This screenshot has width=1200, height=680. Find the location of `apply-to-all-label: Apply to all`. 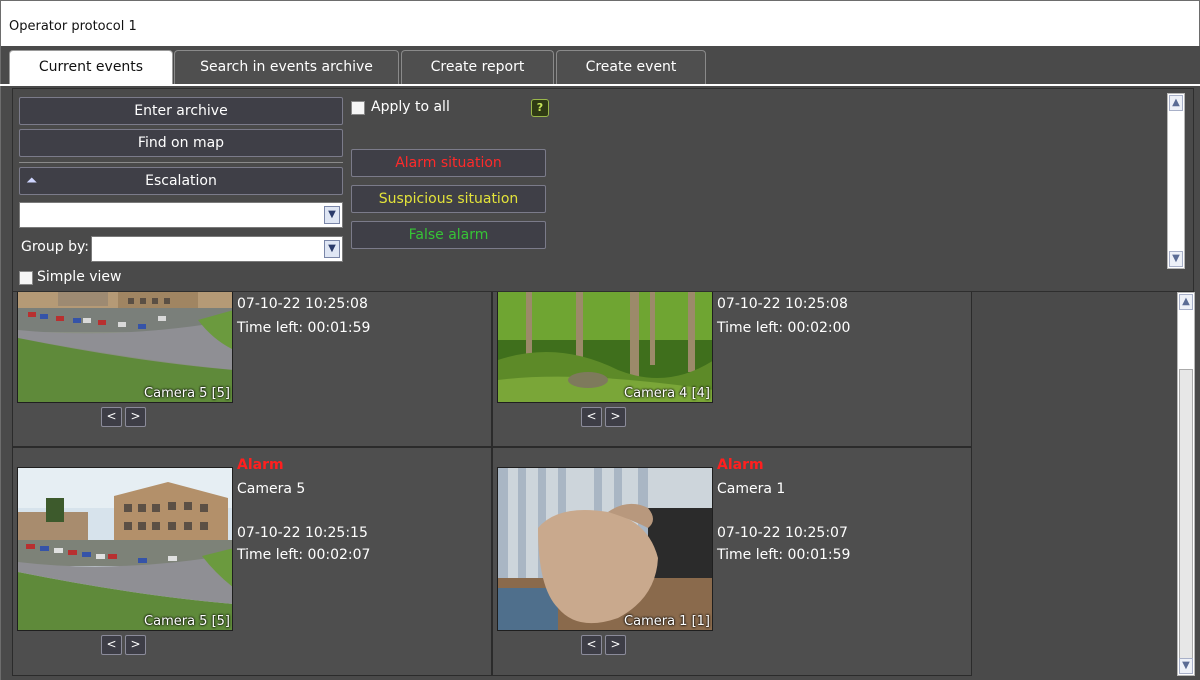

apply-to-all-label: Apply to all is located at coordinates (410, 107).